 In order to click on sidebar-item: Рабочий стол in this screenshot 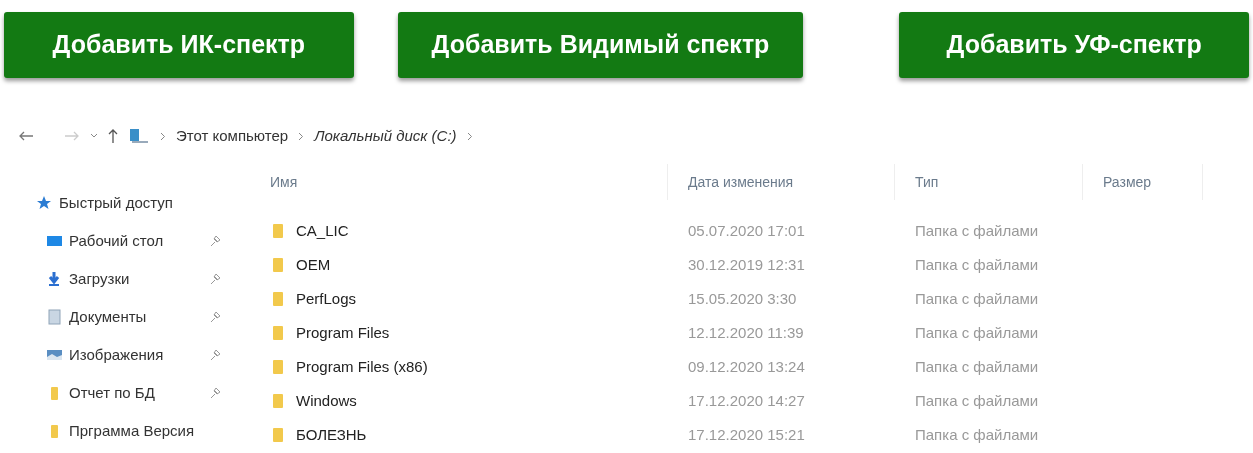, I will do `click(139, 241)`.